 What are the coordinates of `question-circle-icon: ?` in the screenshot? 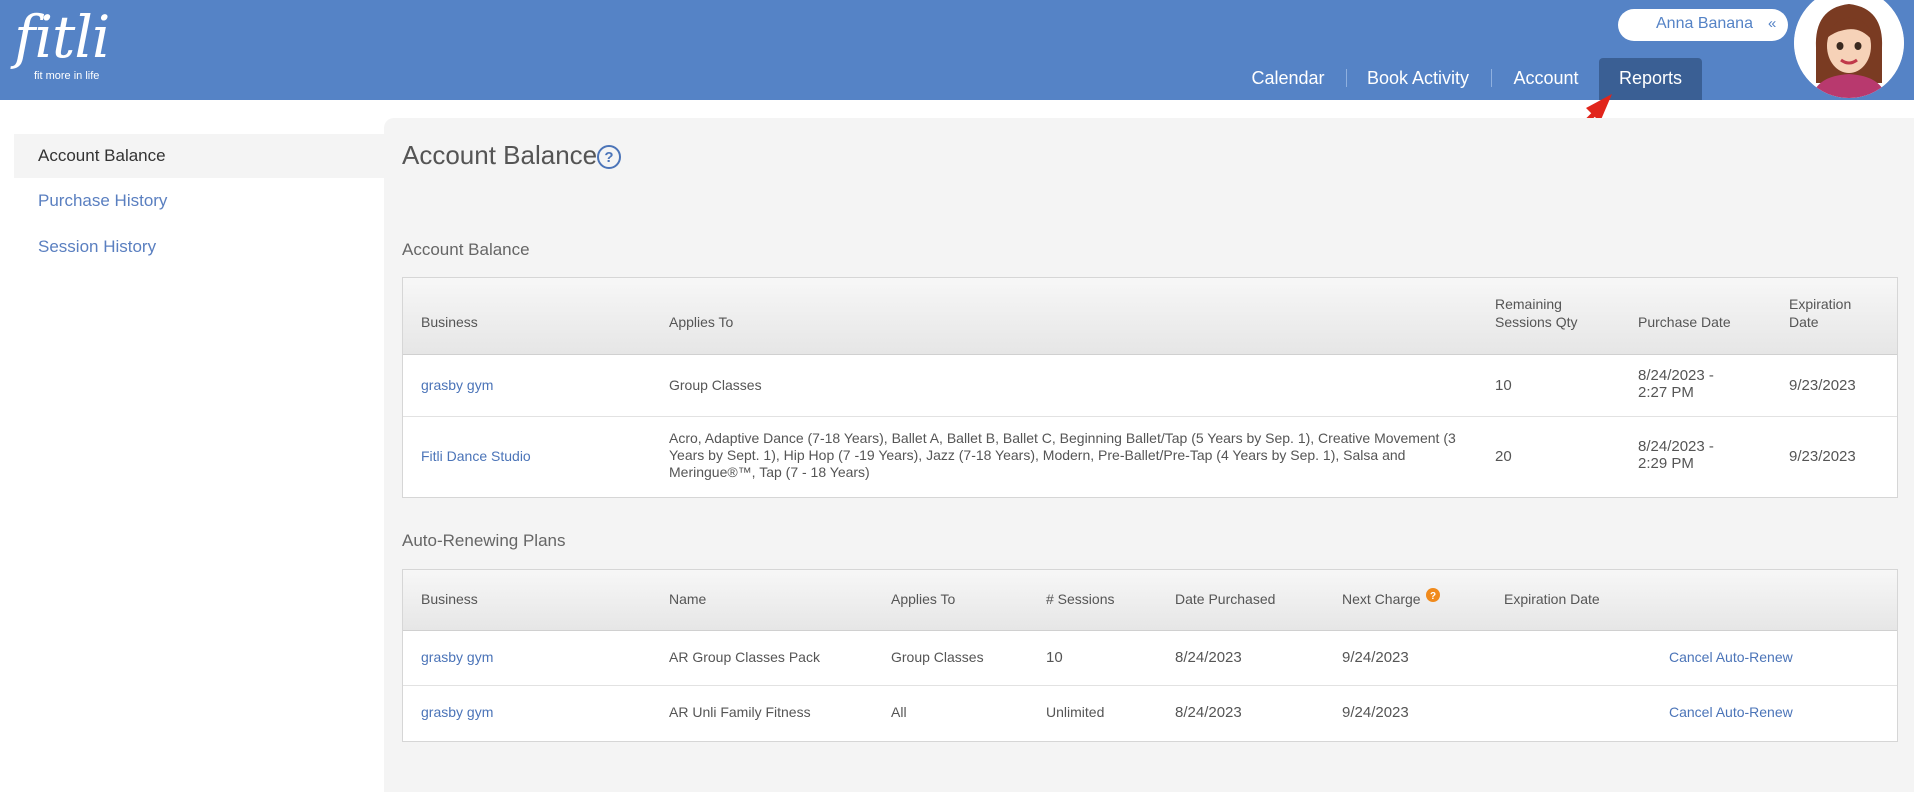 It's located at (609, 157).